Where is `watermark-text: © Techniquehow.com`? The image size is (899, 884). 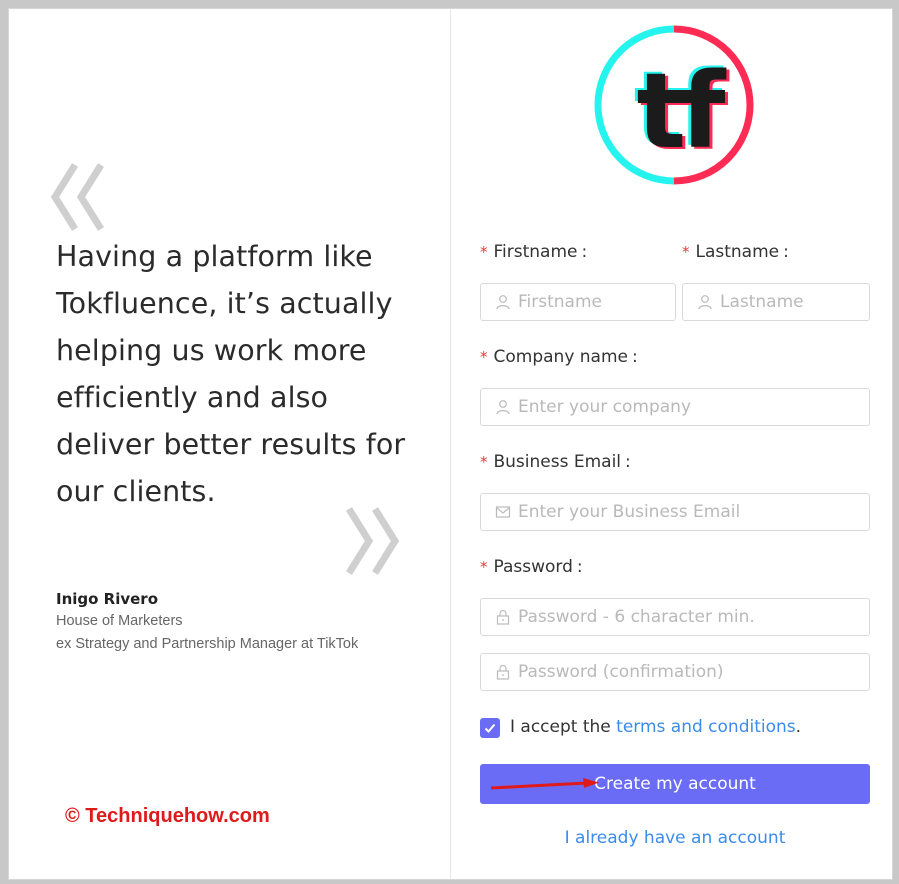
watermark-text: © Techniquehow.com is located at coordinates (167, 816).